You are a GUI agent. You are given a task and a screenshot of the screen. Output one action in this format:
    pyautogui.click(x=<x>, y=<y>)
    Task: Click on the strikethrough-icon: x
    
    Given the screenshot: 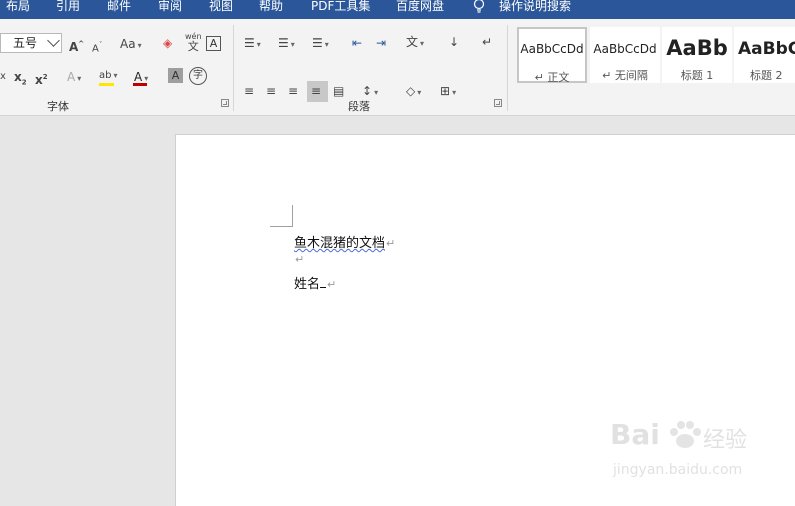 What is the action you would take?
    pyautogui.click(x=3, y=77)
    